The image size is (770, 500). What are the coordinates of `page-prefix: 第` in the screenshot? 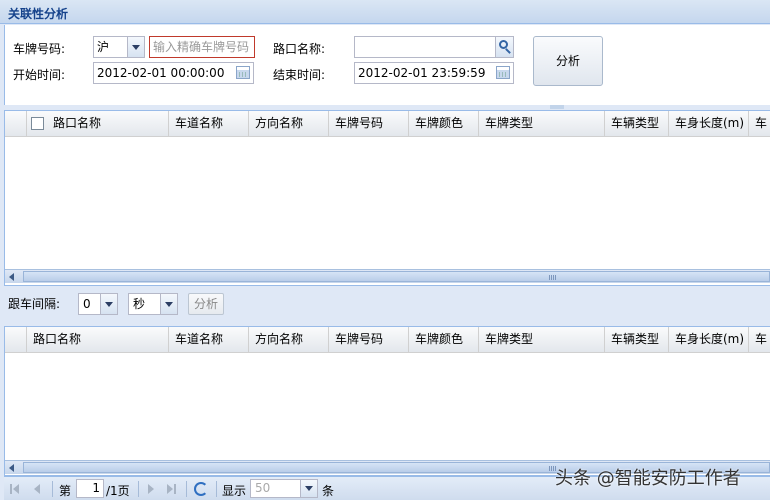 It's located at (65, 491).